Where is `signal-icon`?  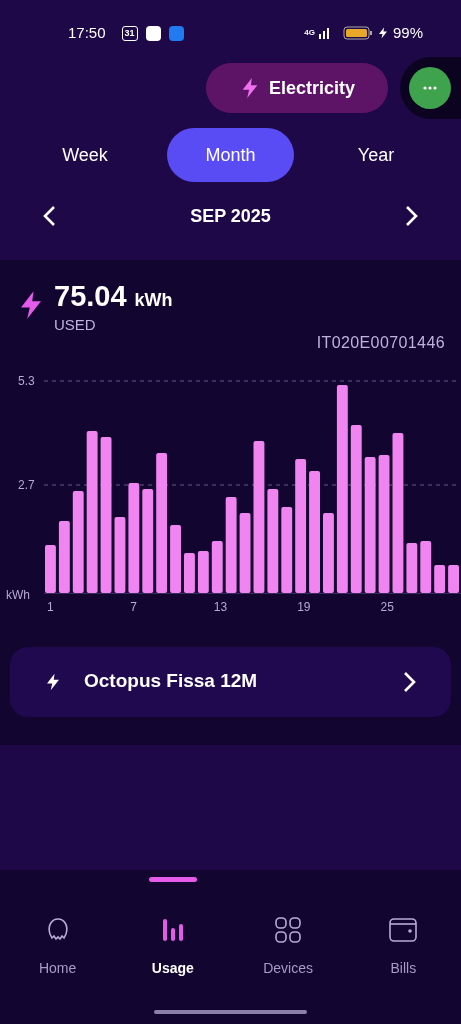 signal-icon is located at coordinates (324, 33).